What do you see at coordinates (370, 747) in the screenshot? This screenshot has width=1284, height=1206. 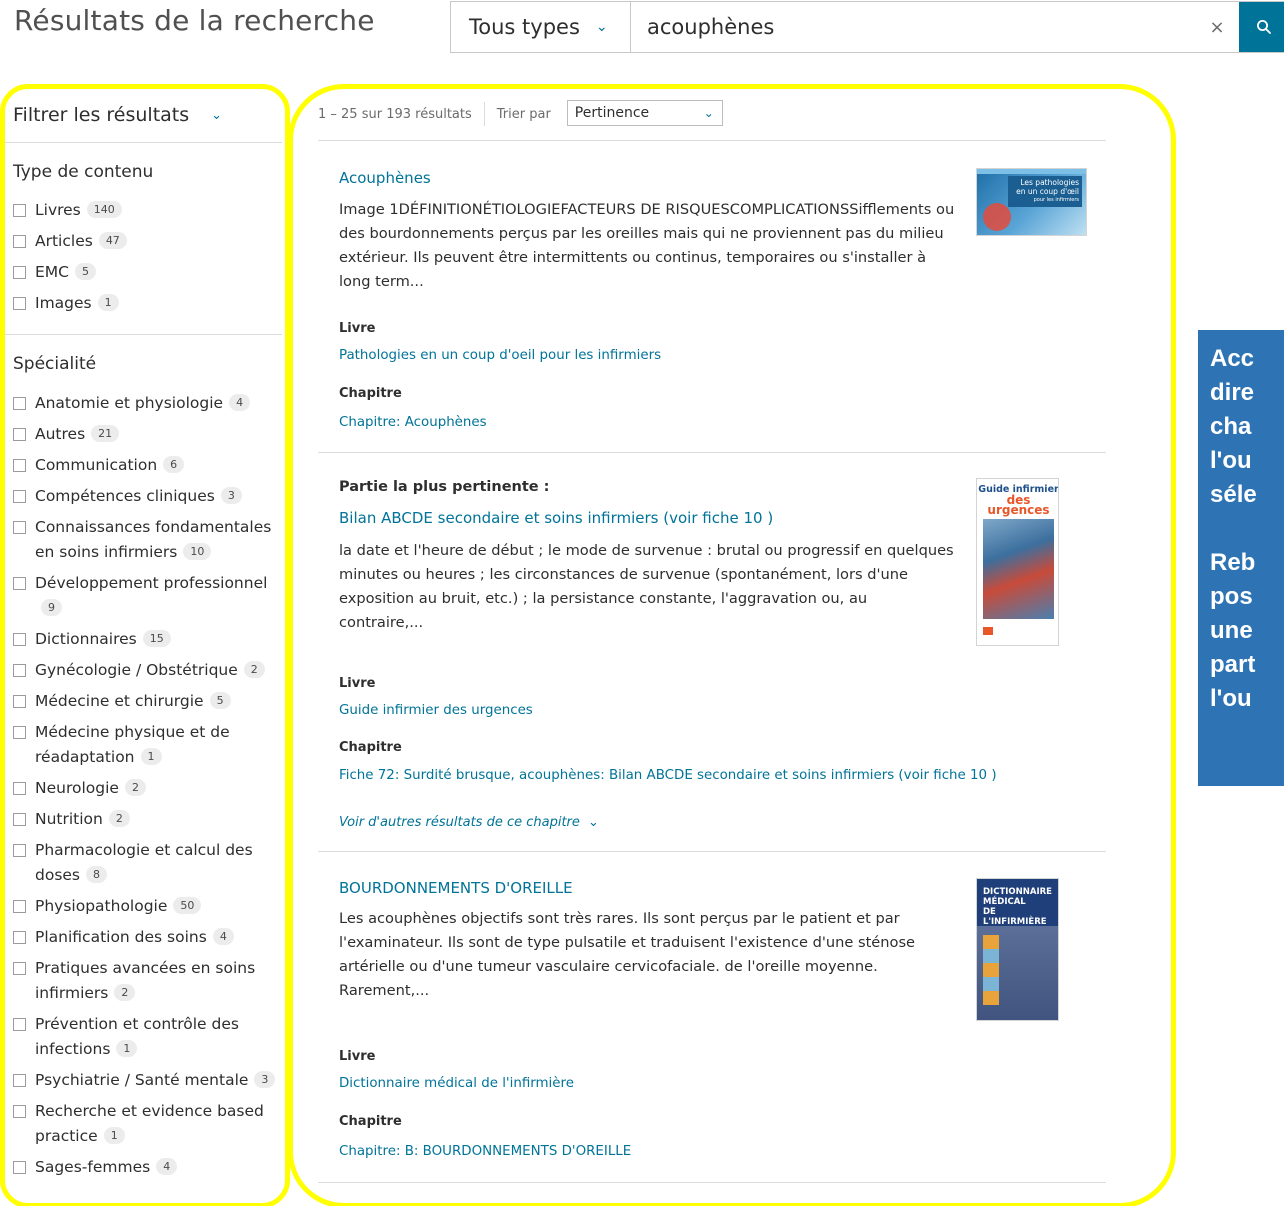 I see `chapter-label: Chapitre` at bounding box center [370, 747].